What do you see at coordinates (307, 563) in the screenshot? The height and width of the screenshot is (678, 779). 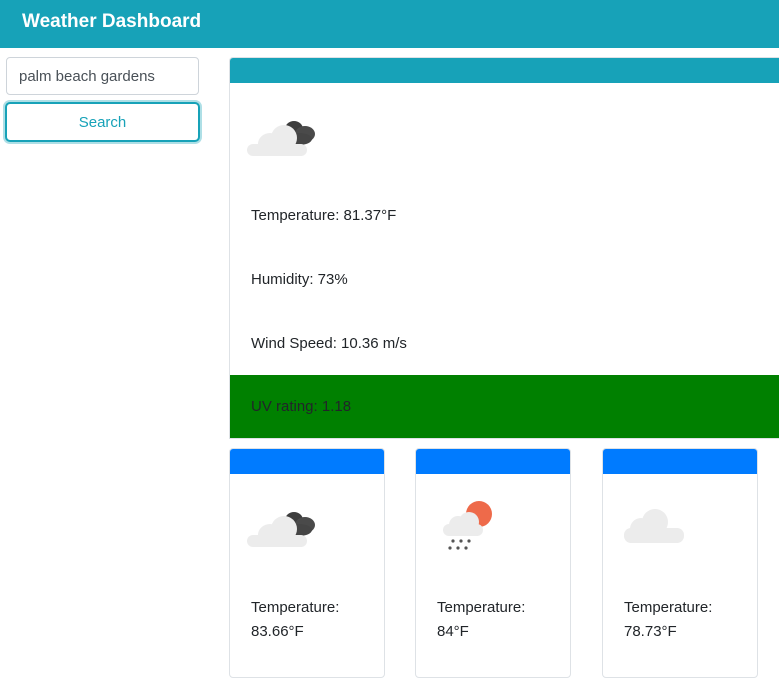 I see `forecast-card-1: Temperature: 83.66°F` at bounding box center [307, 563].